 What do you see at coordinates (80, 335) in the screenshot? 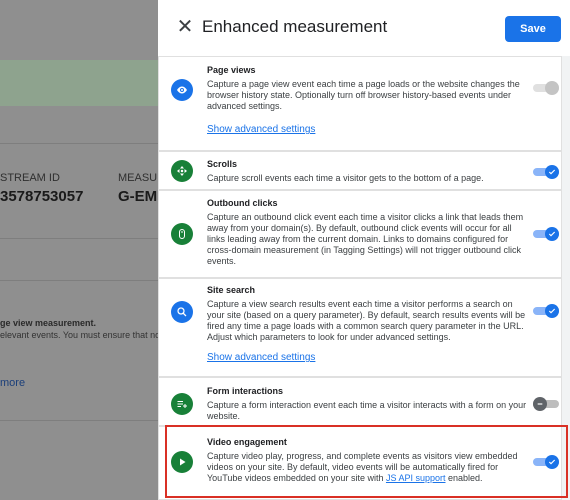
I see `background-text-line: elevant events. You must ensure that no` at bounding box center [80, 335].